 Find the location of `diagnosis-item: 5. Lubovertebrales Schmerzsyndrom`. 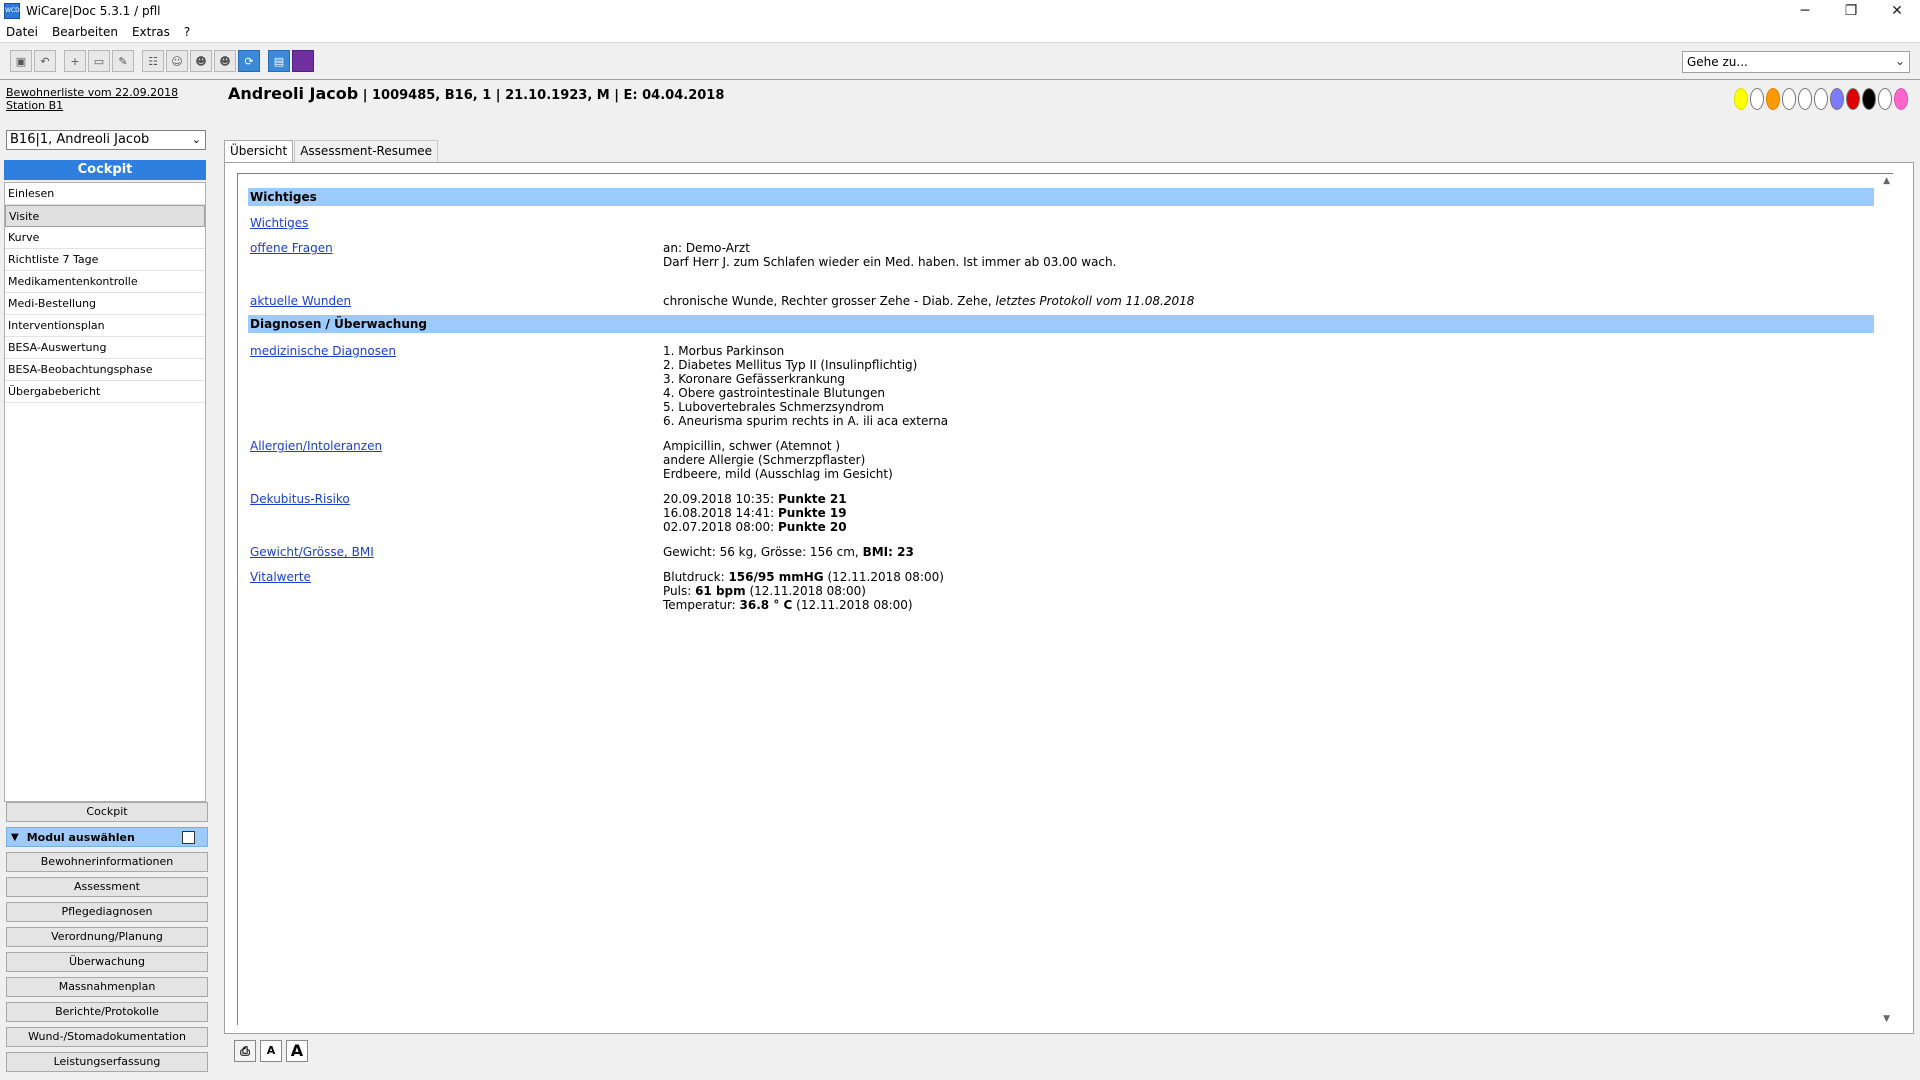

diagnosis-item: 5. Lubovertebrales Schmerzsyndrom is located at coordinates (773, 407).